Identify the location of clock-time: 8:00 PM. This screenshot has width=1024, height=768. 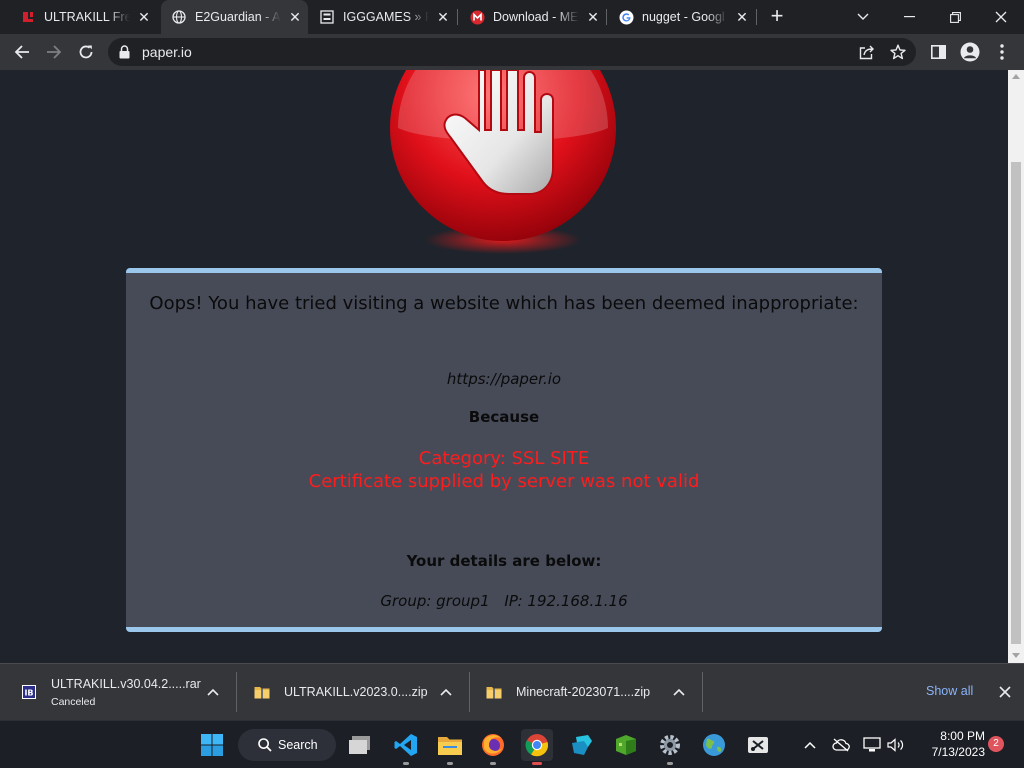
(962, 736).